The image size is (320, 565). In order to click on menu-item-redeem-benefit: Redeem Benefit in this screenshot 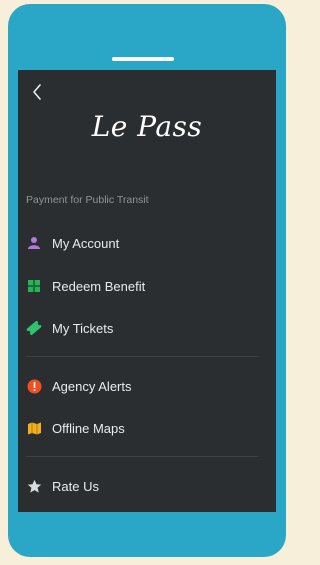, I will do `click(146, 286)`.